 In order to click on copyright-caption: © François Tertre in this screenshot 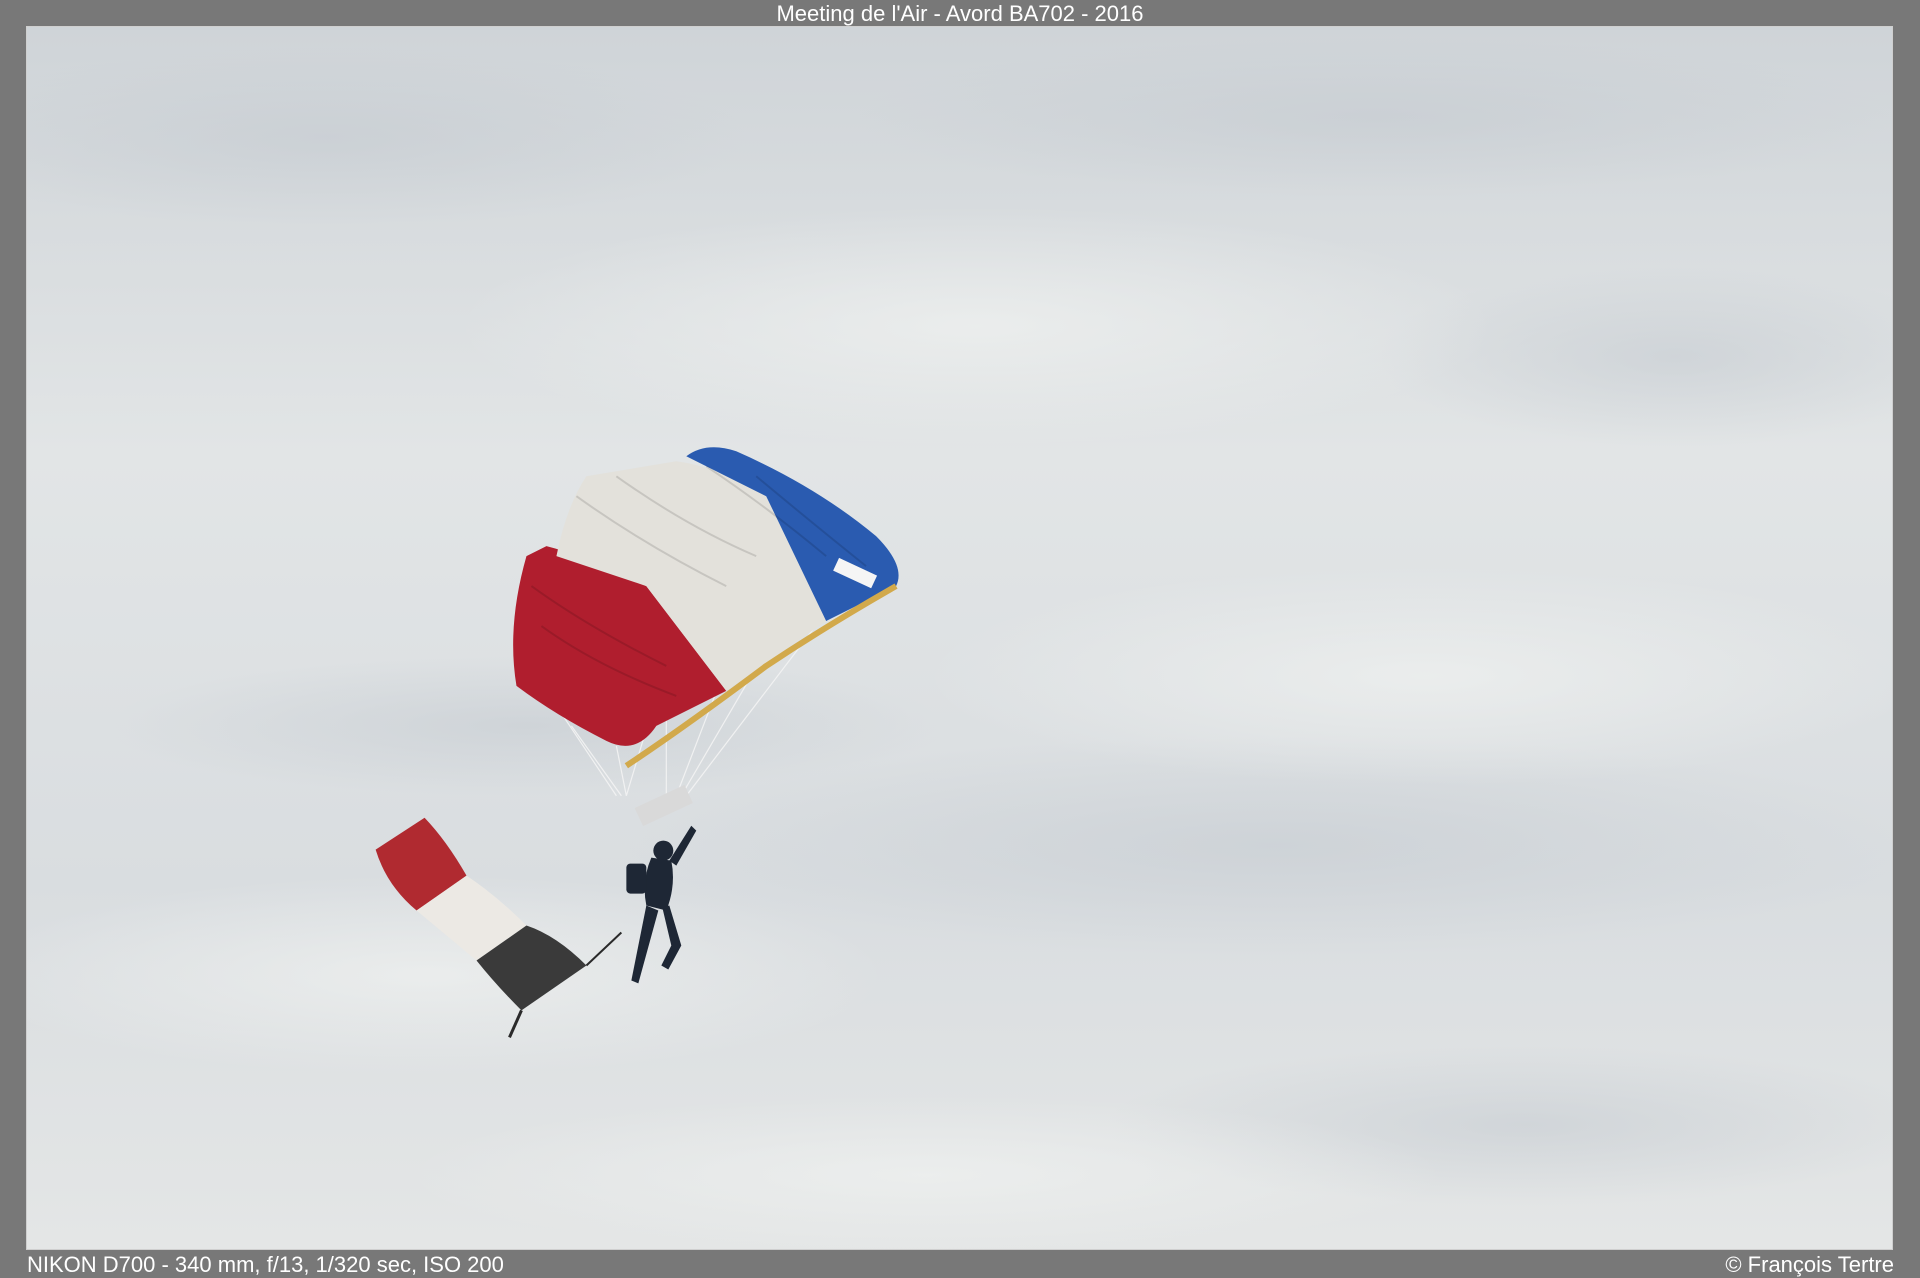, I will do `click(1809, 1264)`.